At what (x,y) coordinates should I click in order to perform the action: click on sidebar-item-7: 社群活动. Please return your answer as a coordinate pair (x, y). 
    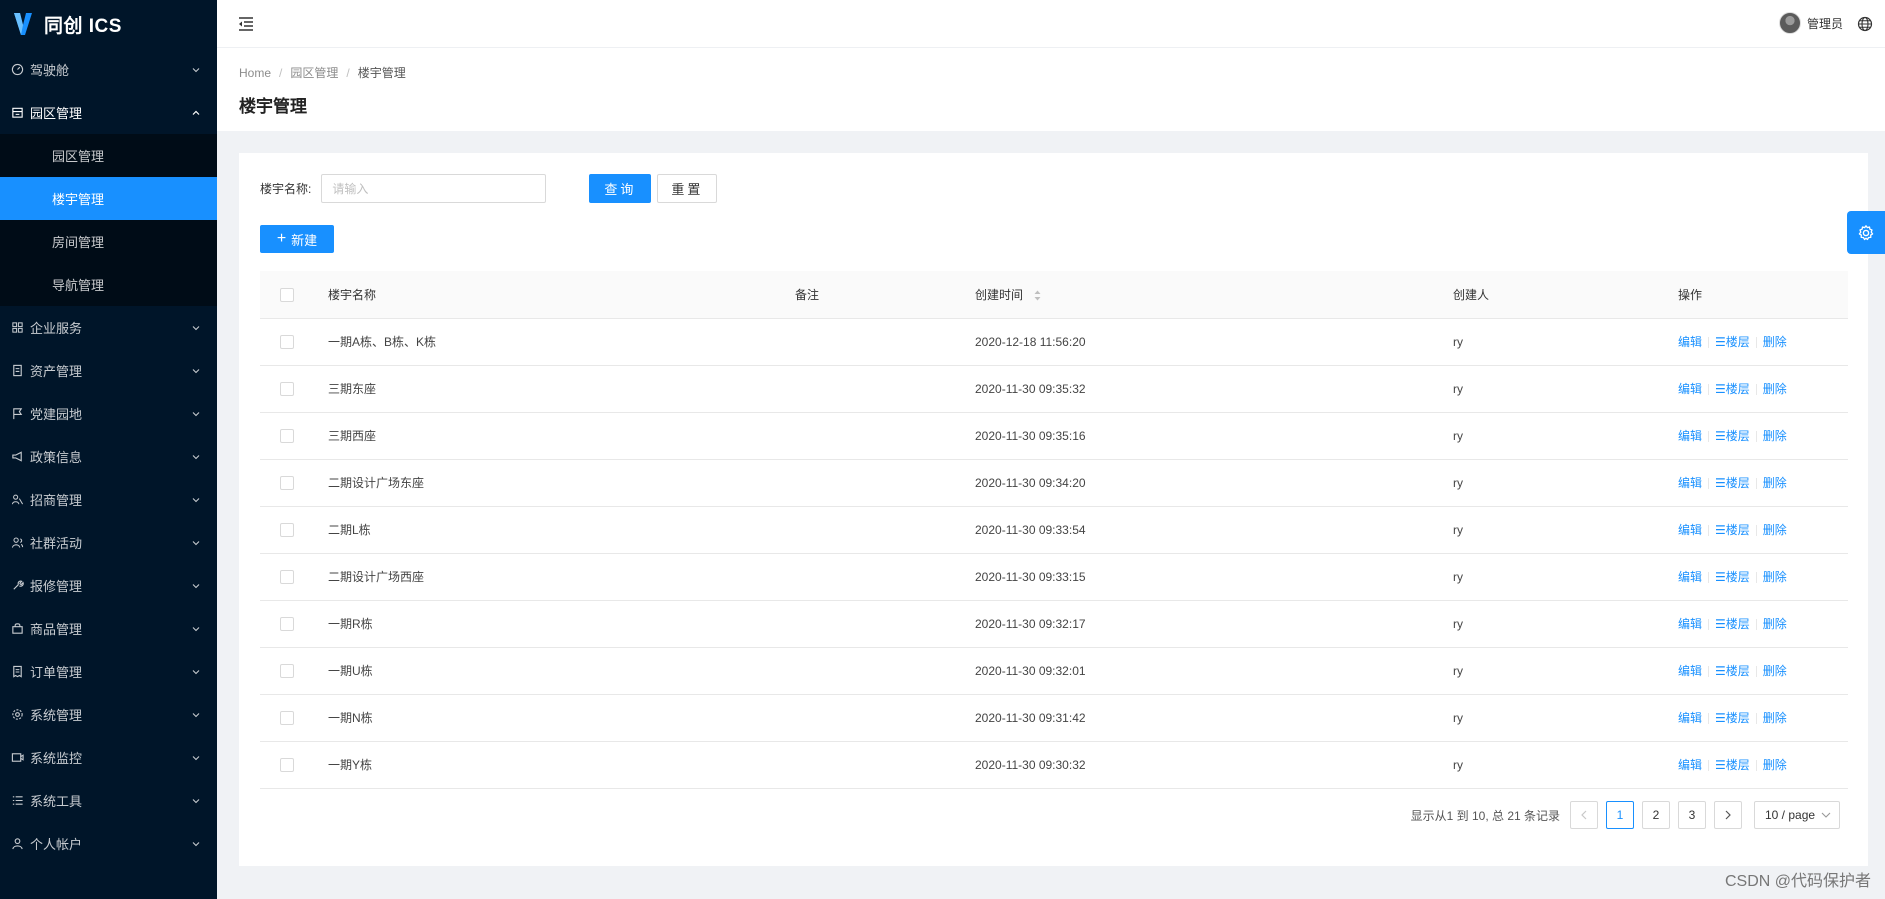
    Looking at the image, I should click on (108, 542).